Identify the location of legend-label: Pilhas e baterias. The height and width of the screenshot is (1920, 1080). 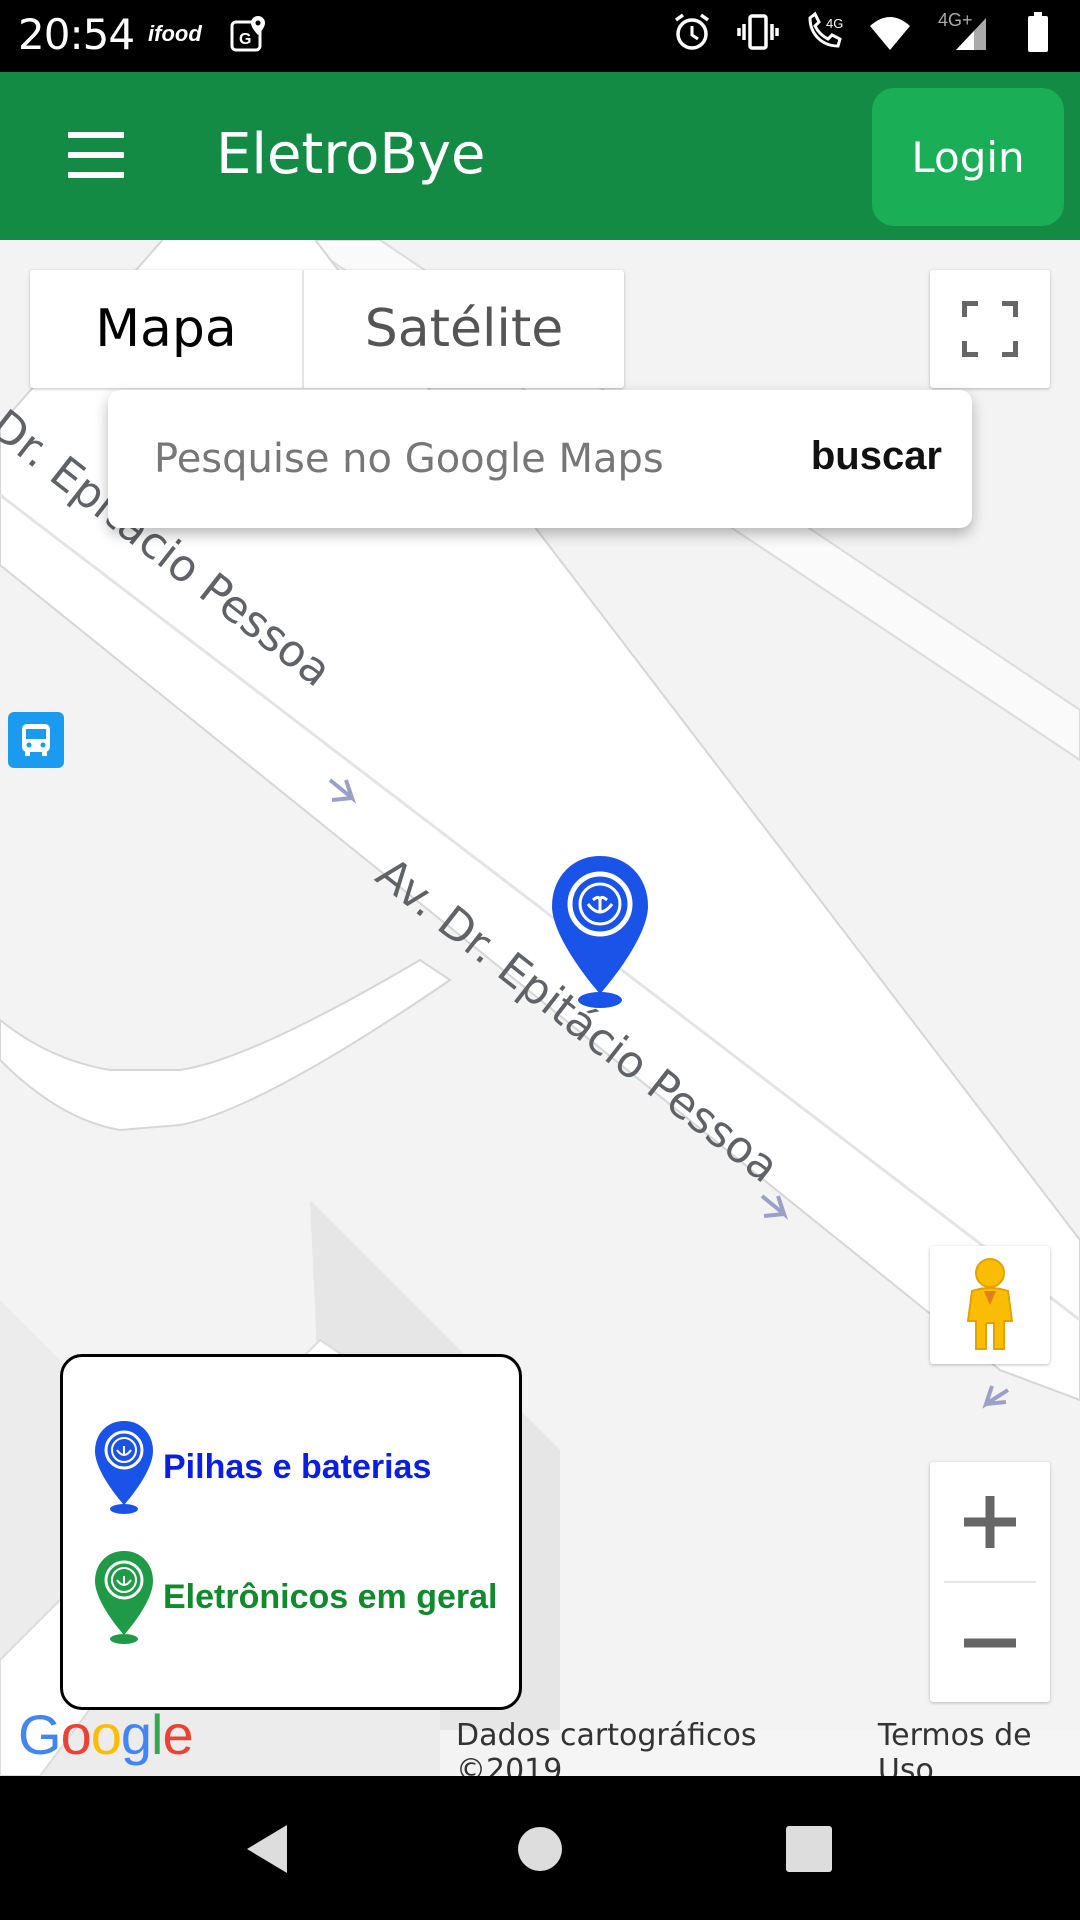
(297, 1466).